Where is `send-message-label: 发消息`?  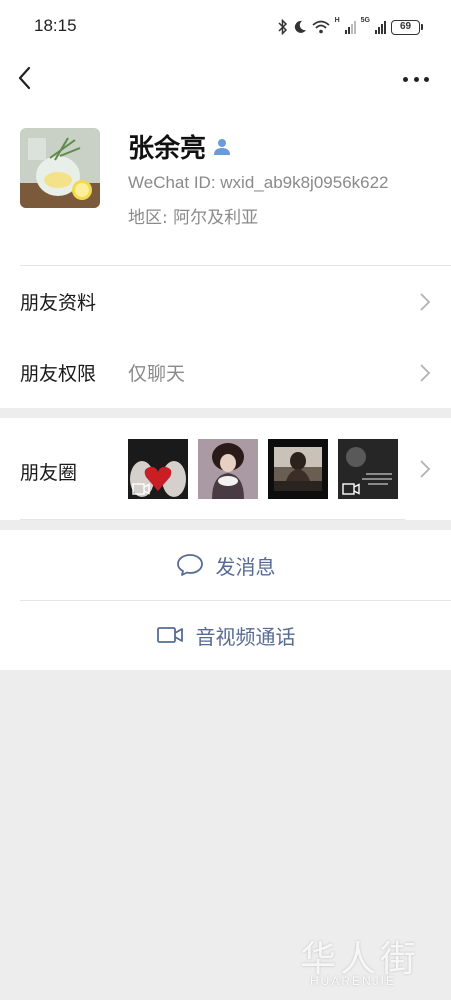 send-message-label: 发消息 is located at coordinates (245, 566).